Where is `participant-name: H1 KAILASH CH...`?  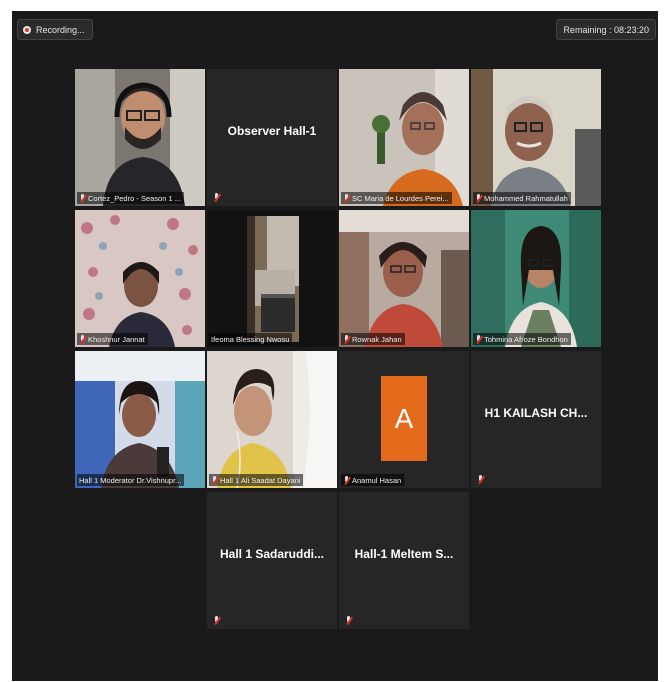 participant-name: H1 KAILASH CH... is located at coordinates (536, 413).